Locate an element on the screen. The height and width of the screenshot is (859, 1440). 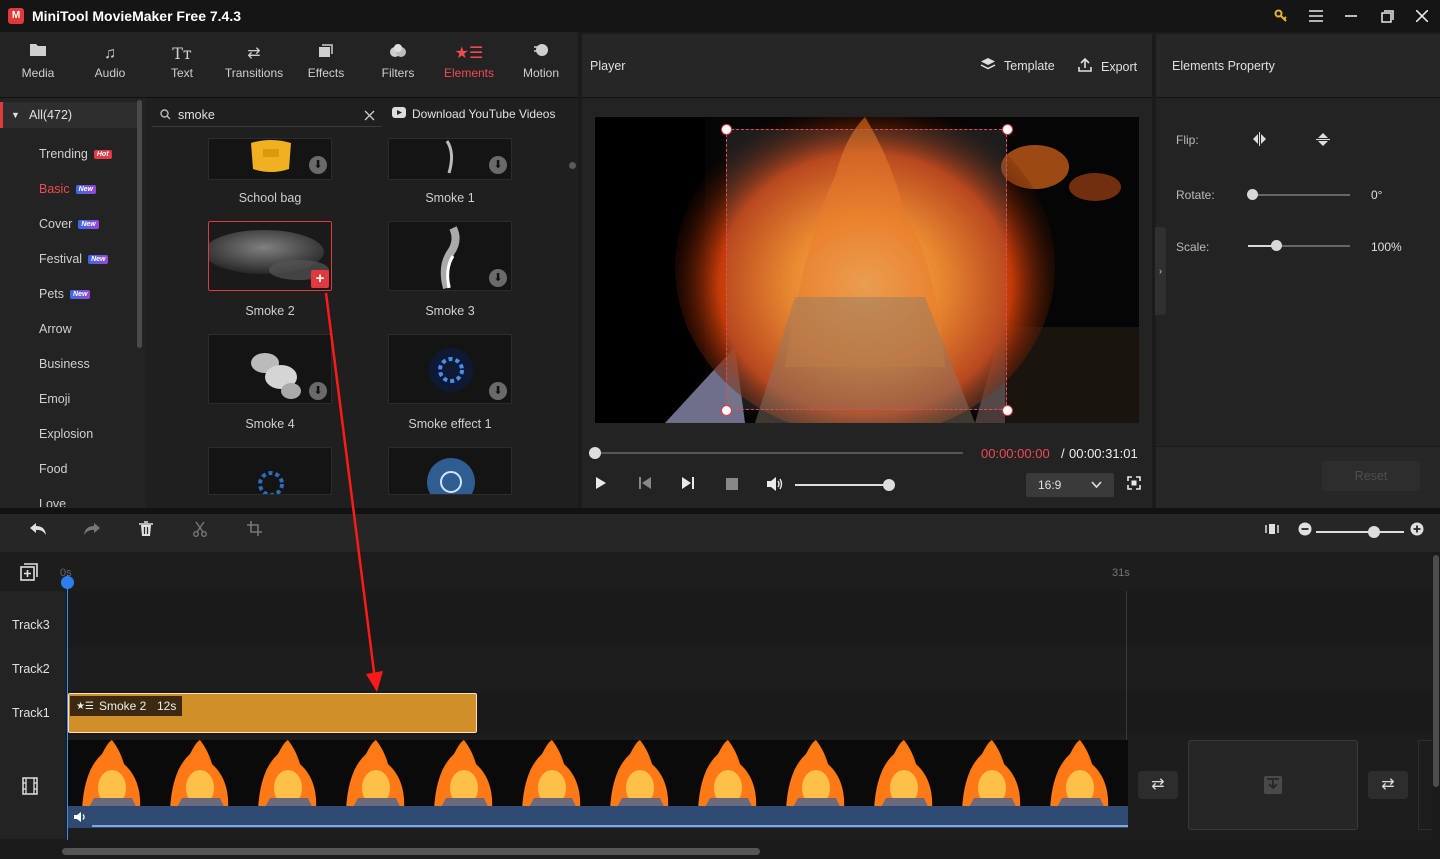
key-icon is located at coordinates (1281, 16).